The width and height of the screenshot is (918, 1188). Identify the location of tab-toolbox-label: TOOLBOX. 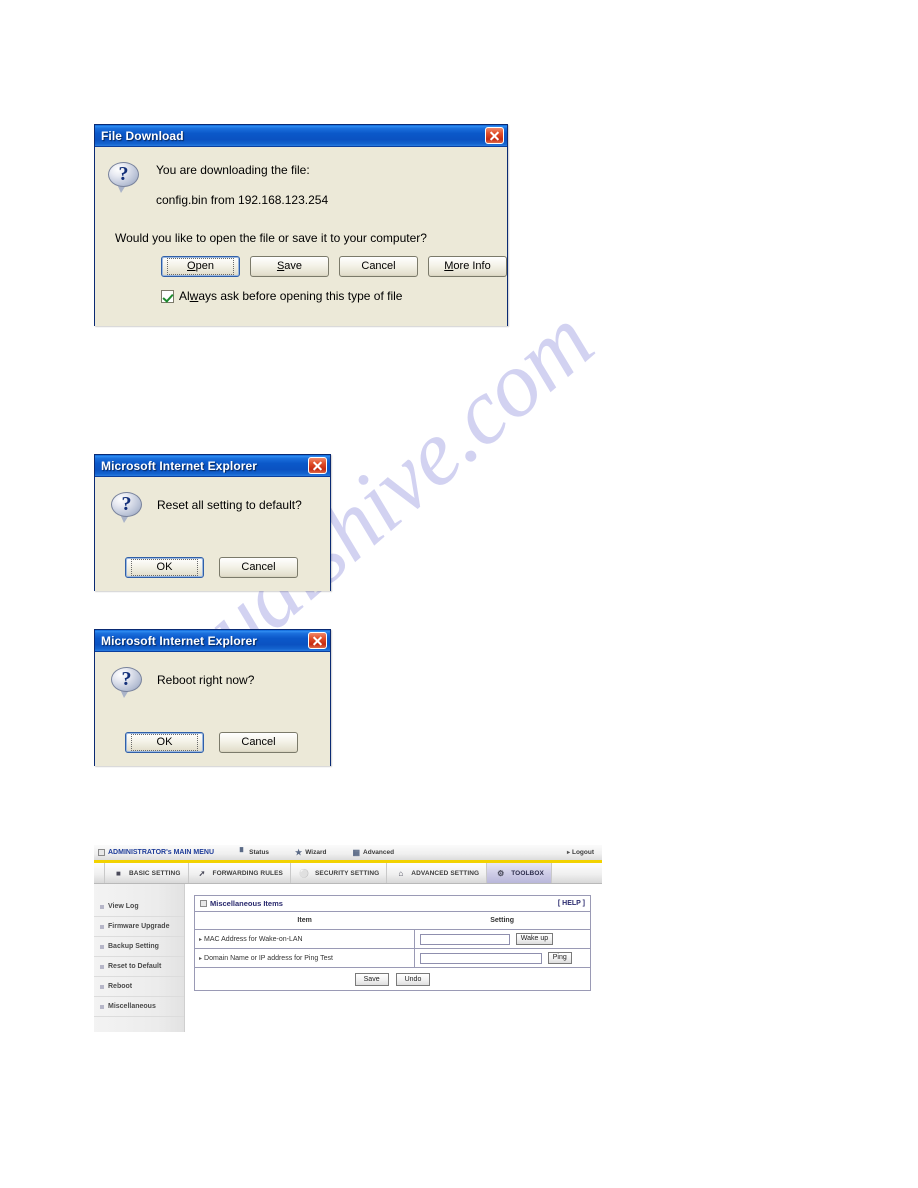
(527, 873).